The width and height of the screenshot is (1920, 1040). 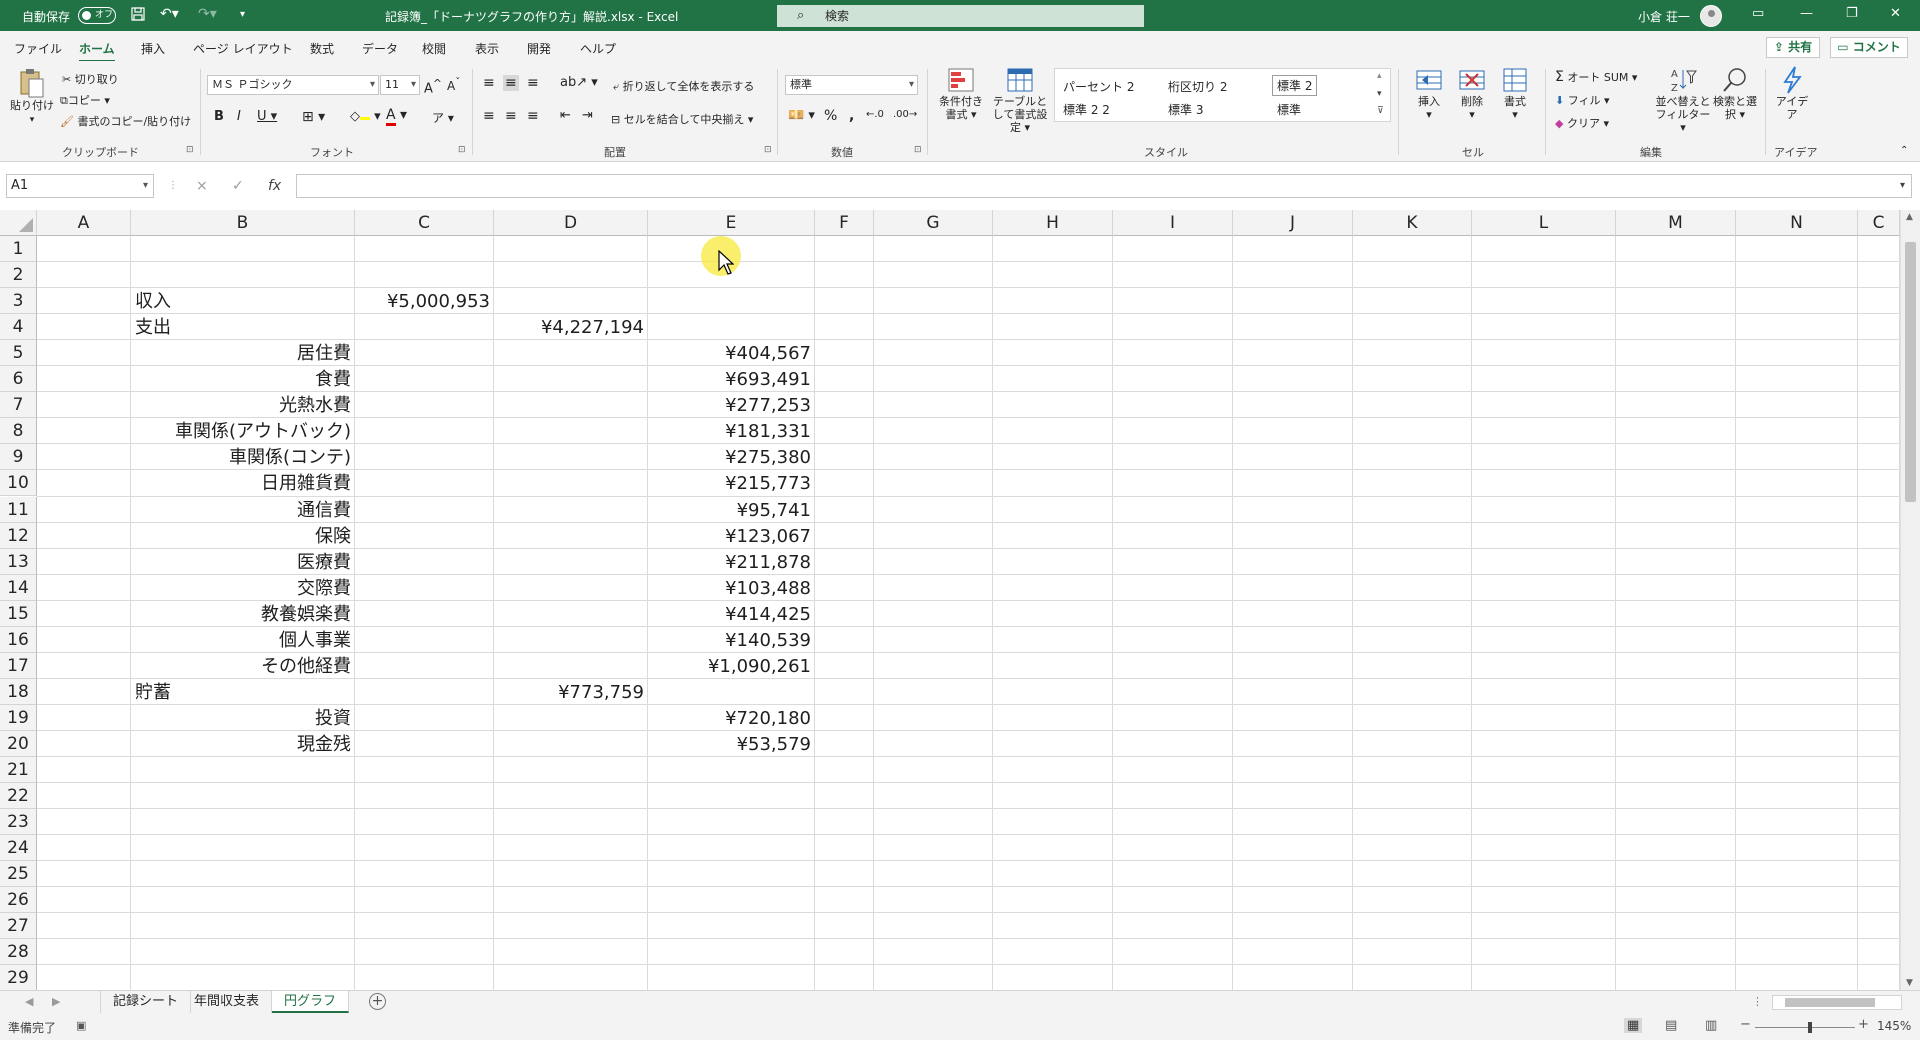 What do you see at coordinates (443, 117) in the screenshot?
I see `phonetic-icon: ア ▾` at bounding box center [443, 117].